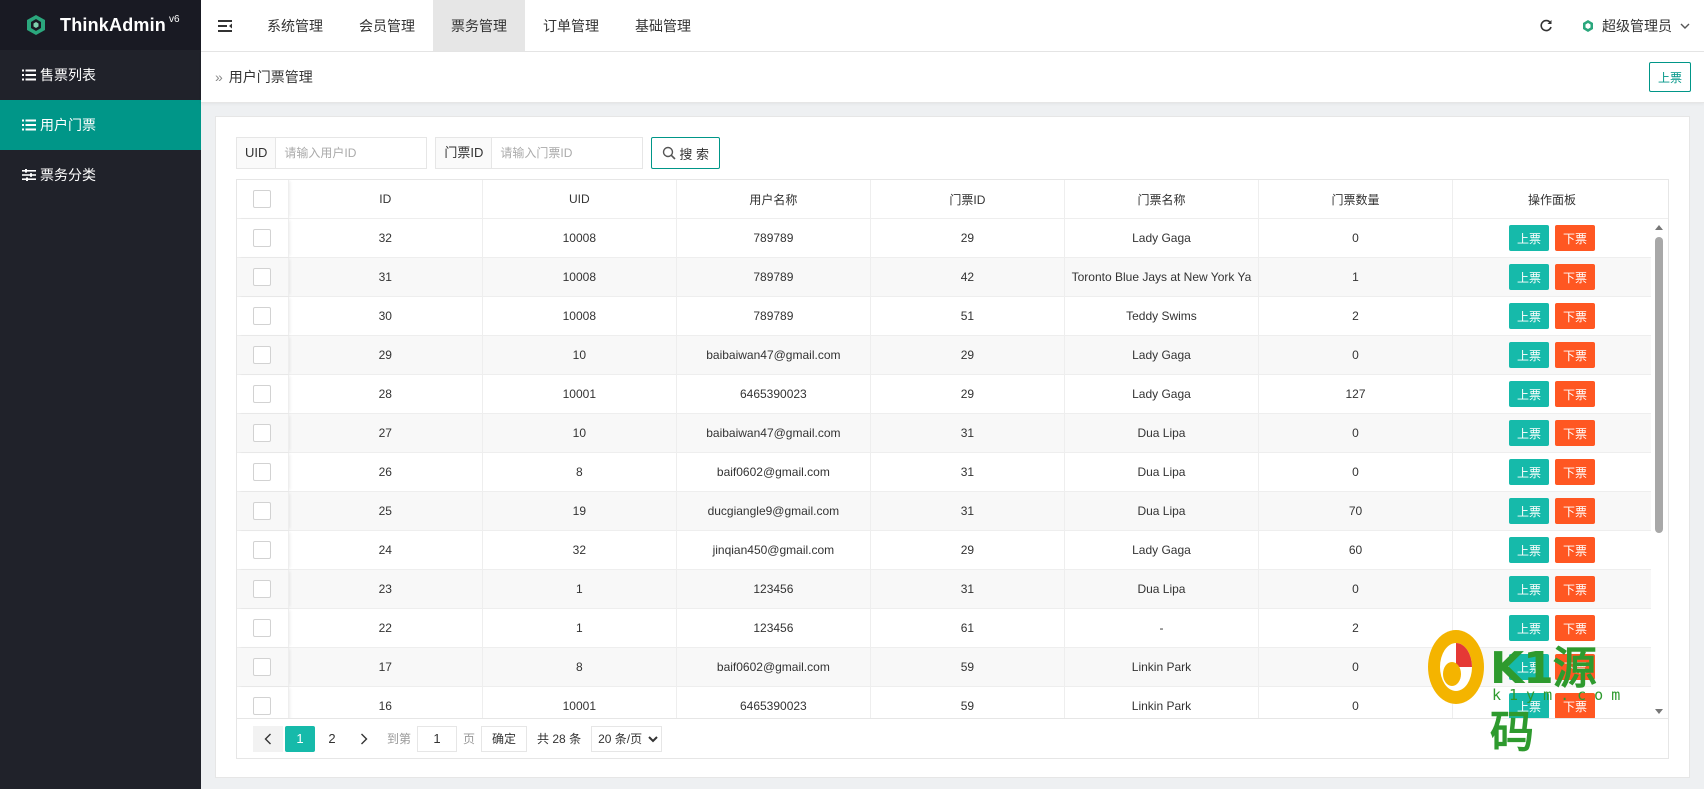  What do you see at coordinates (479, 26) in the screenshot?
I see `top-tab-3: 票务管理` at bounding box center [479, 26].